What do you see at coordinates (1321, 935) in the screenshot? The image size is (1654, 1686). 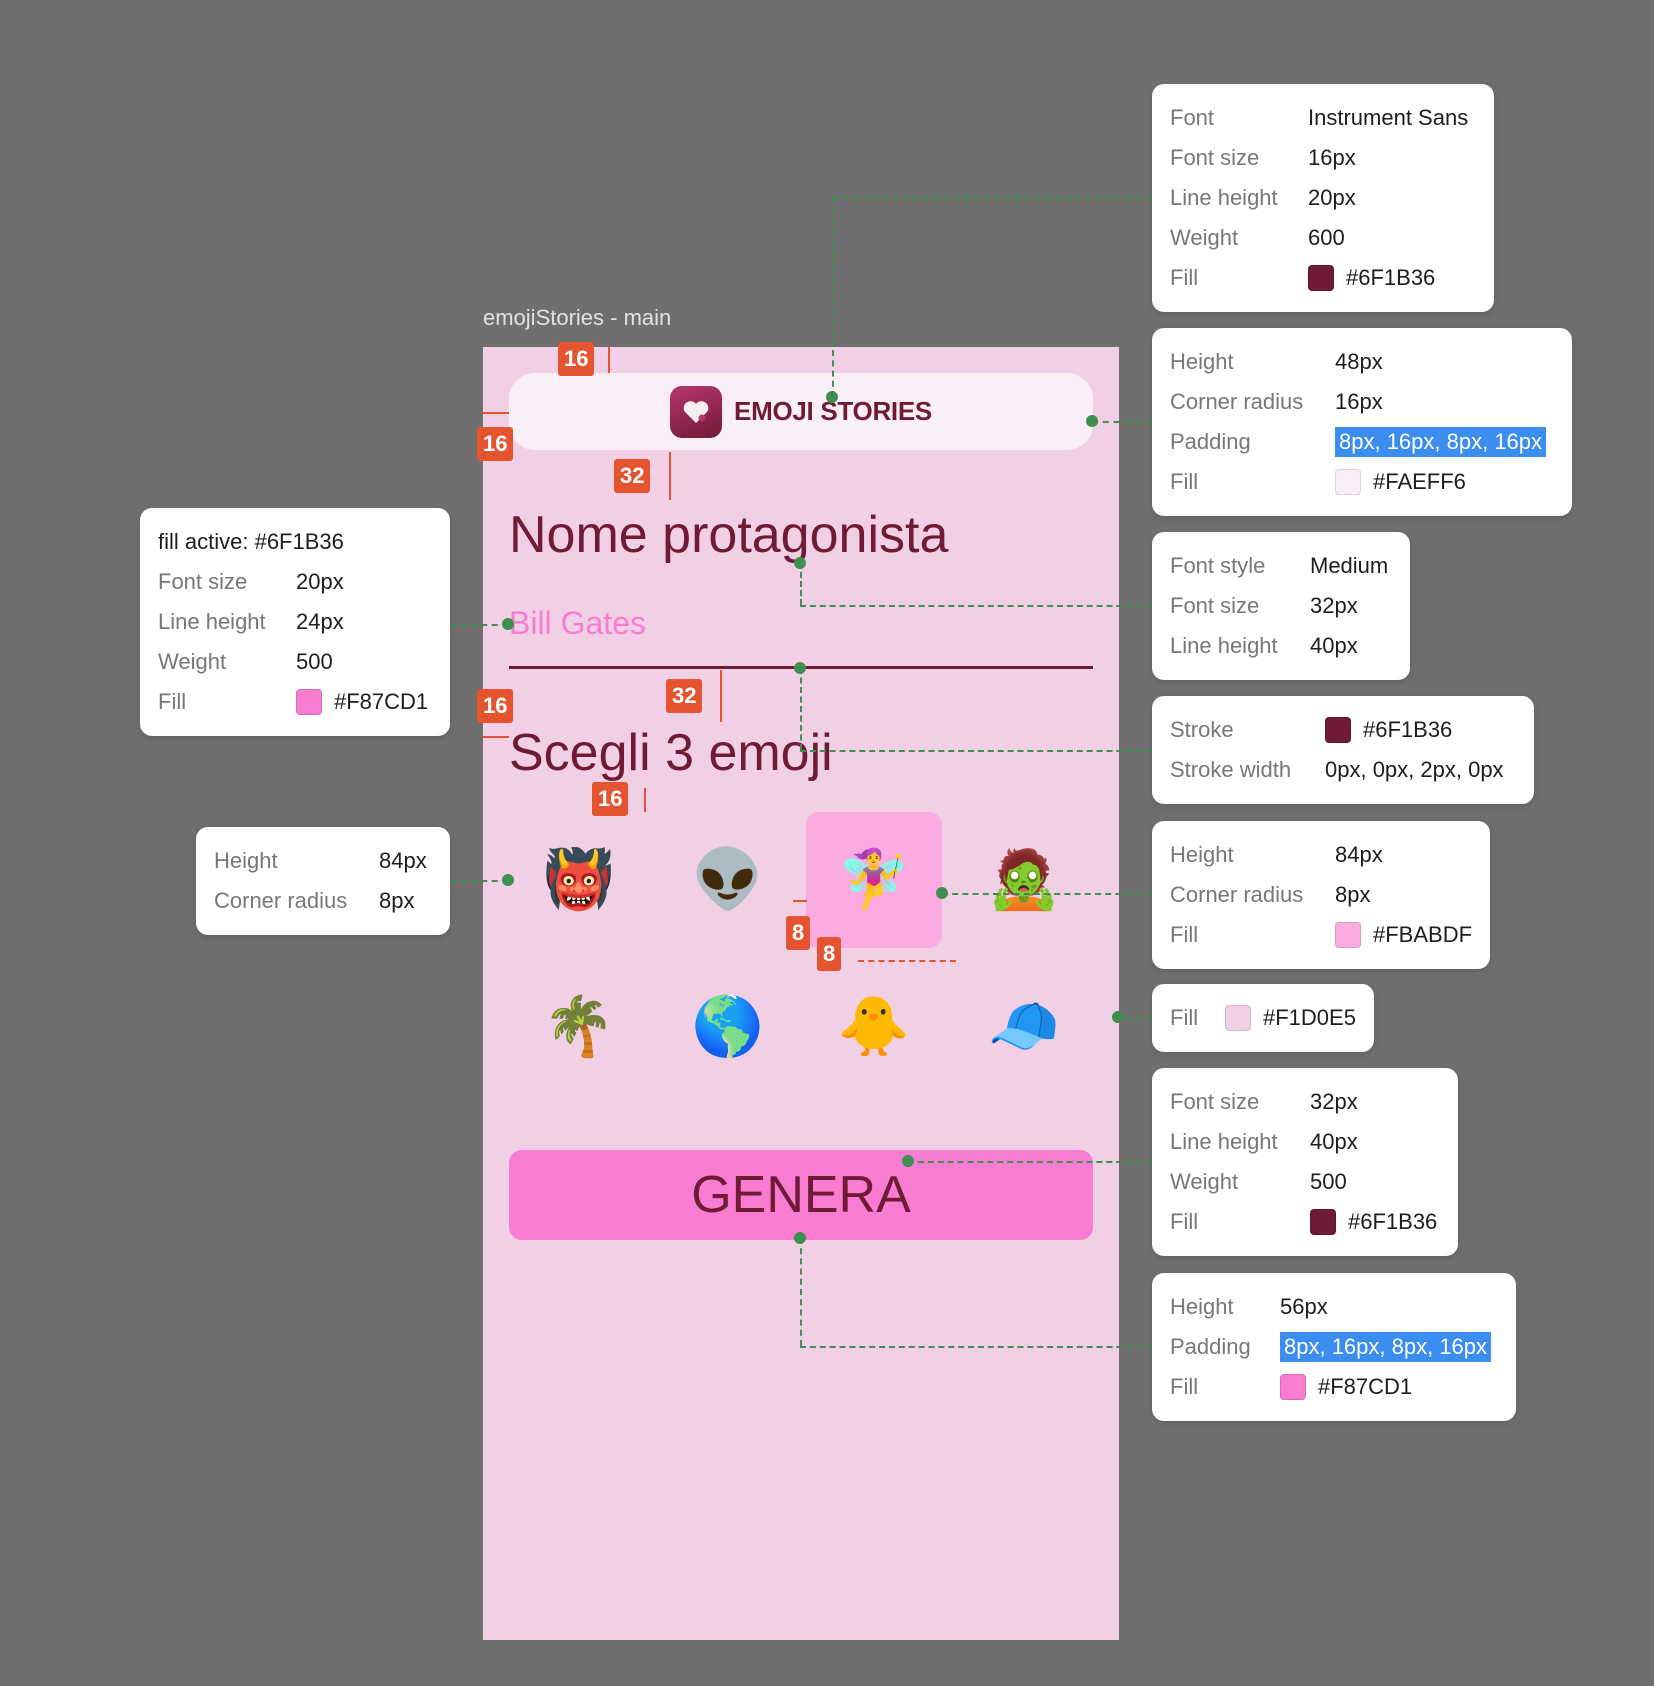 I see `spec-row: Fill #FBABDF` at bounding box center [1321, 935].